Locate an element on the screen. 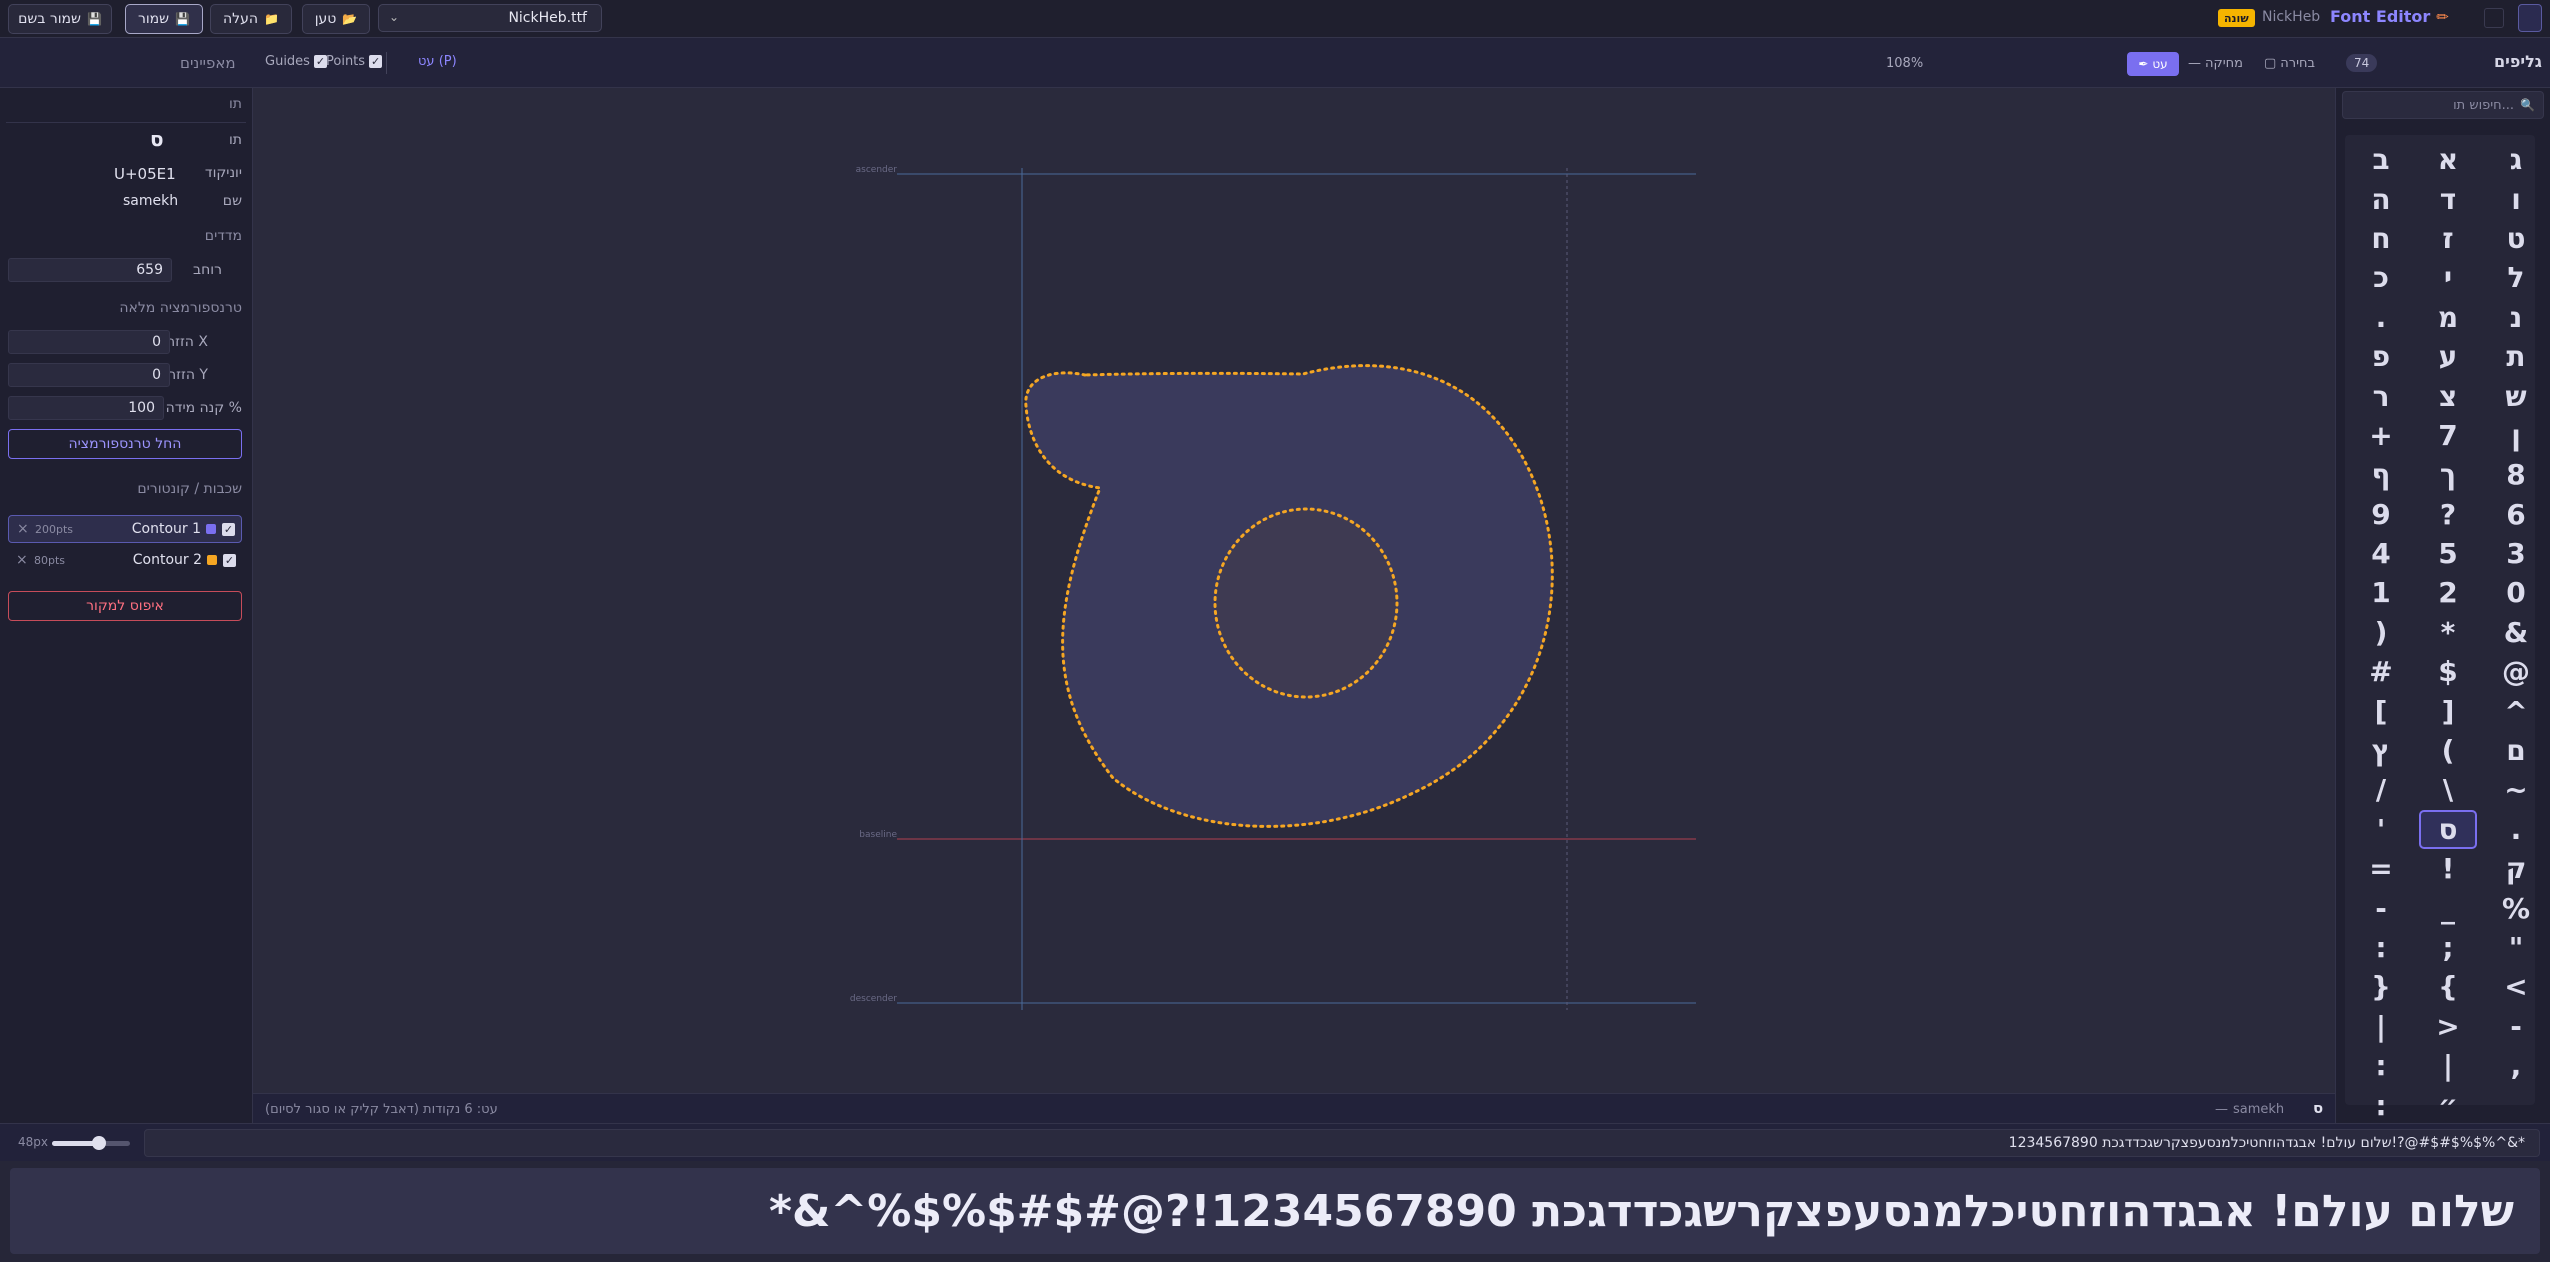 The height and width of the screenshot is (1262, 2550). panel-toggle-icon is located at coordinates (2530, 18).